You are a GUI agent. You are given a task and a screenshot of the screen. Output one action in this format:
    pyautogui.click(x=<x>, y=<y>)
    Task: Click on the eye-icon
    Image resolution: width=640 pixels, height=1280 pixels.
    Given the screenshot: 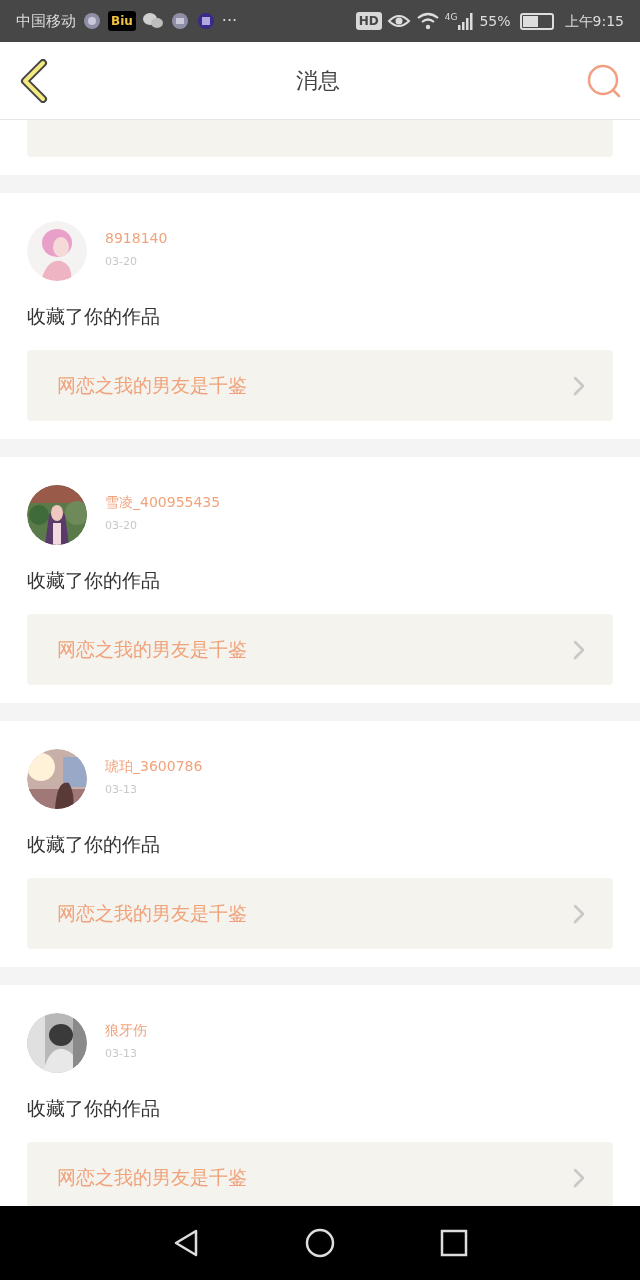 What is the action you would take?
    pyautogui.click(x=398, y=21)
    